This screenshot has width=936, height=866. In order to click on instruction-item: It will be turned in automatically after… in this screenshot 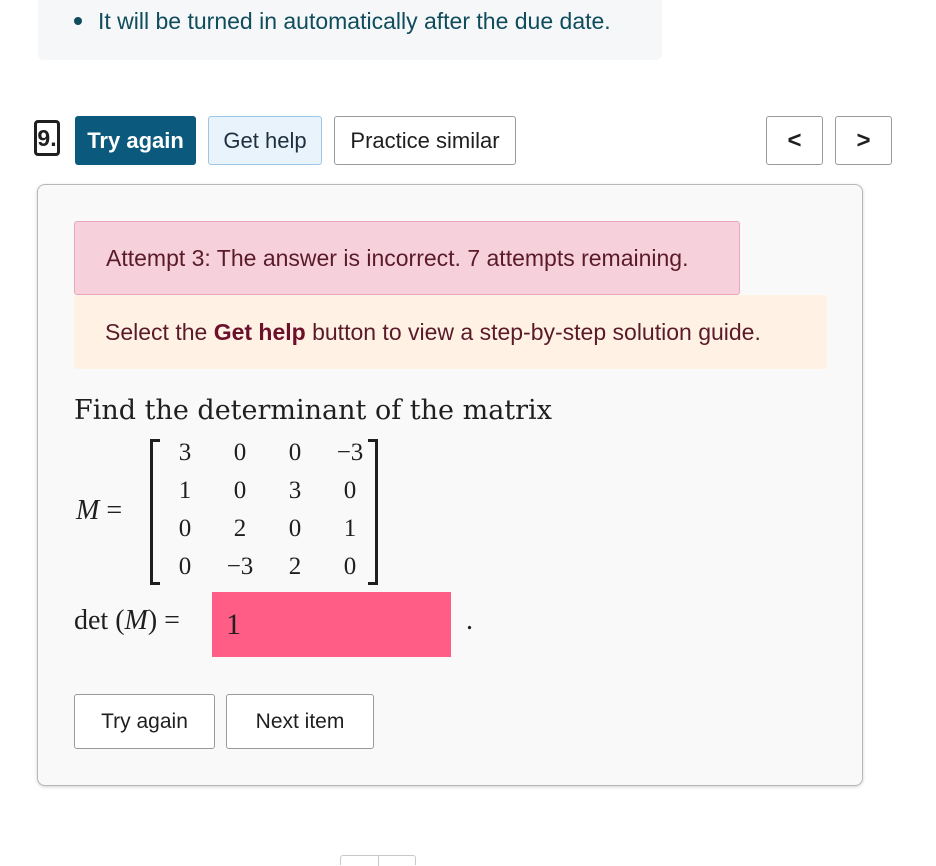, I will do `click(354, 21)`.